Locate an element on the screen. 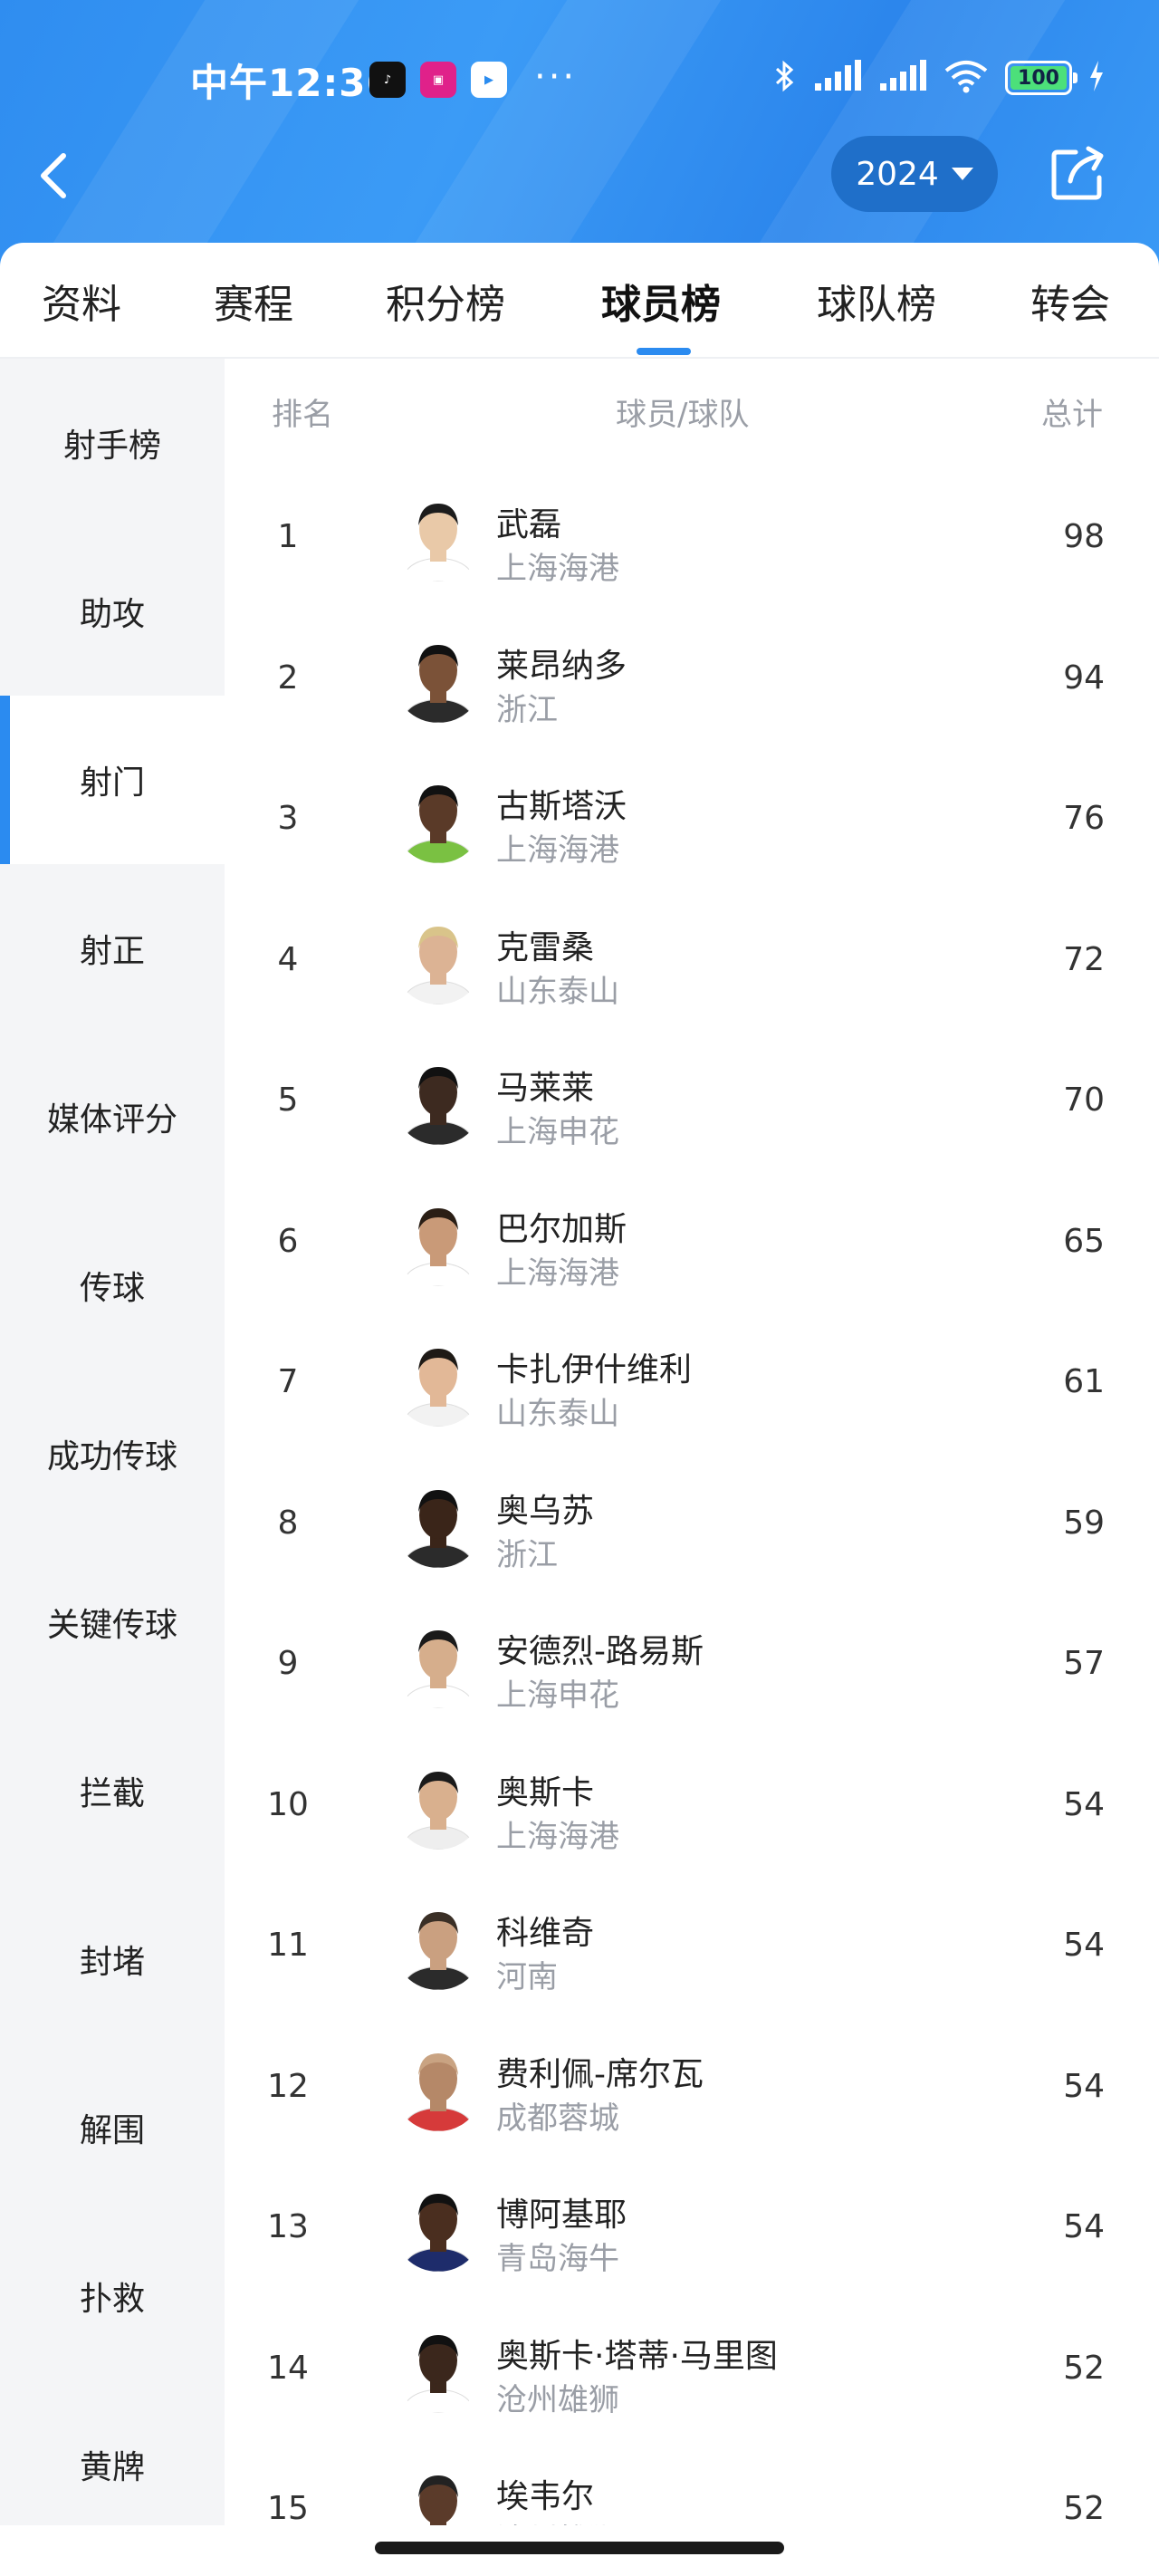 This screenshot has height=2576, width=1159. sidebar-item-assists: 助攻 is located at coordinates (113, 611).